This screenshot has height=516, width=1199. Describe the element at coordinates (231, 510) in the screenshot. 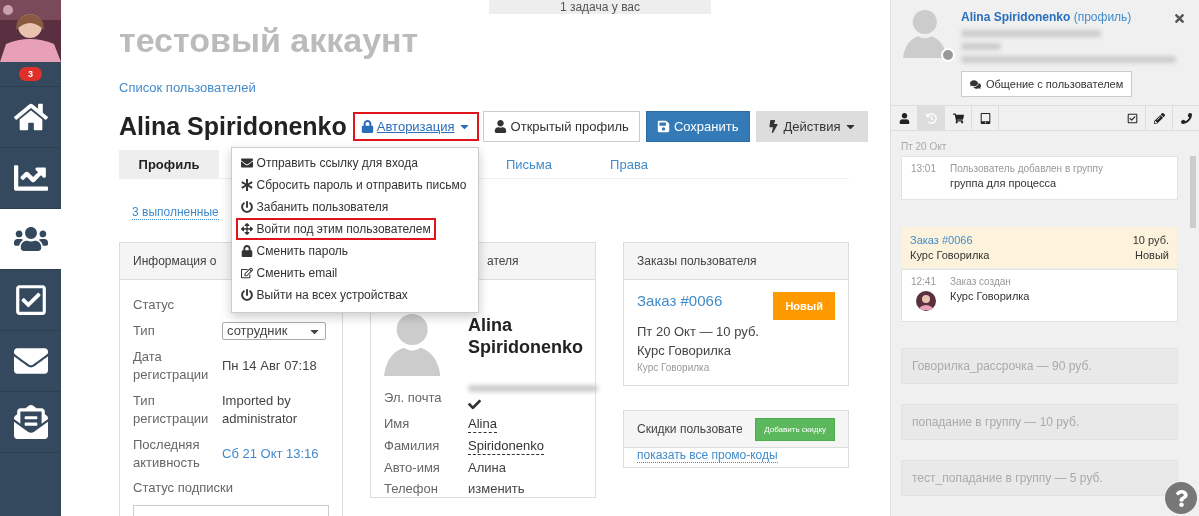

I see `subscription-field` at that location.